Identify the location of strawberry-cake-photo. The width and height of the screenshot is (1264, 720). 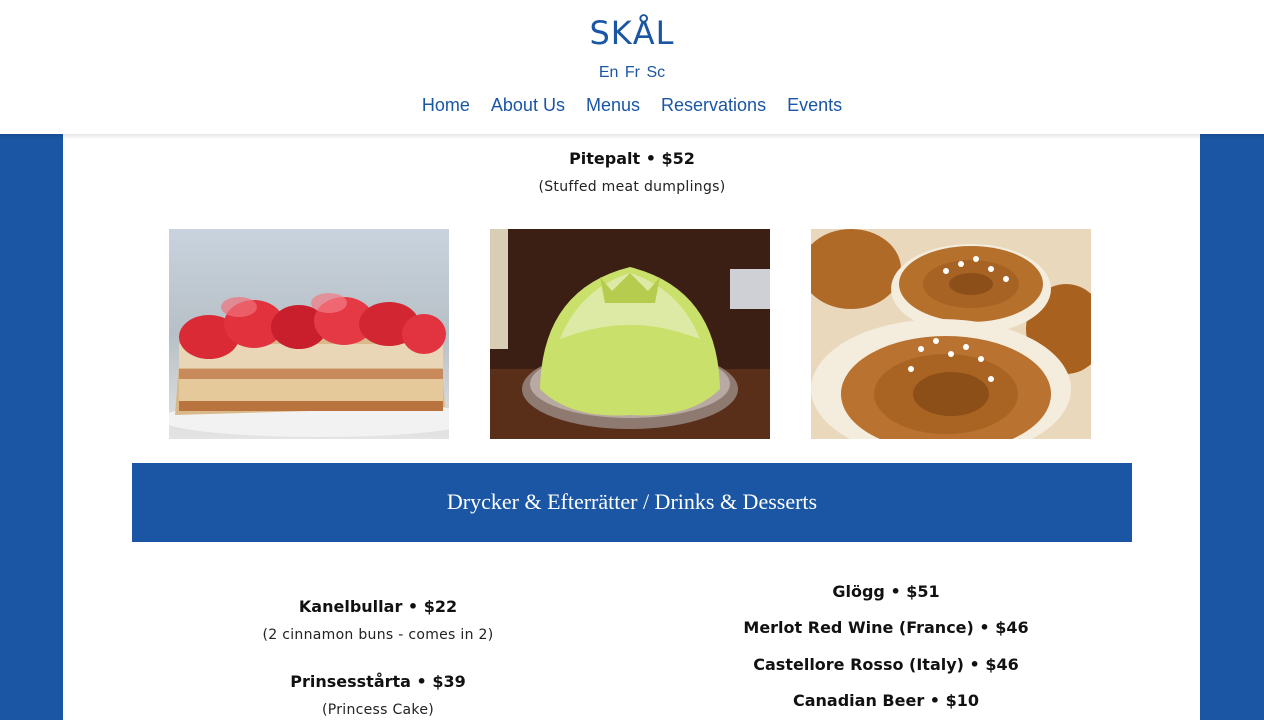
(309, 334).